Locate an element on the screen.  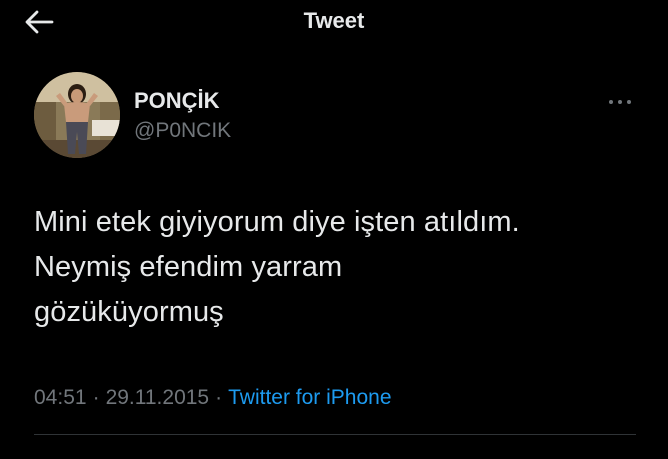
tweet-source-link: Twitter for iPhone is located at coordinates (309, 397).